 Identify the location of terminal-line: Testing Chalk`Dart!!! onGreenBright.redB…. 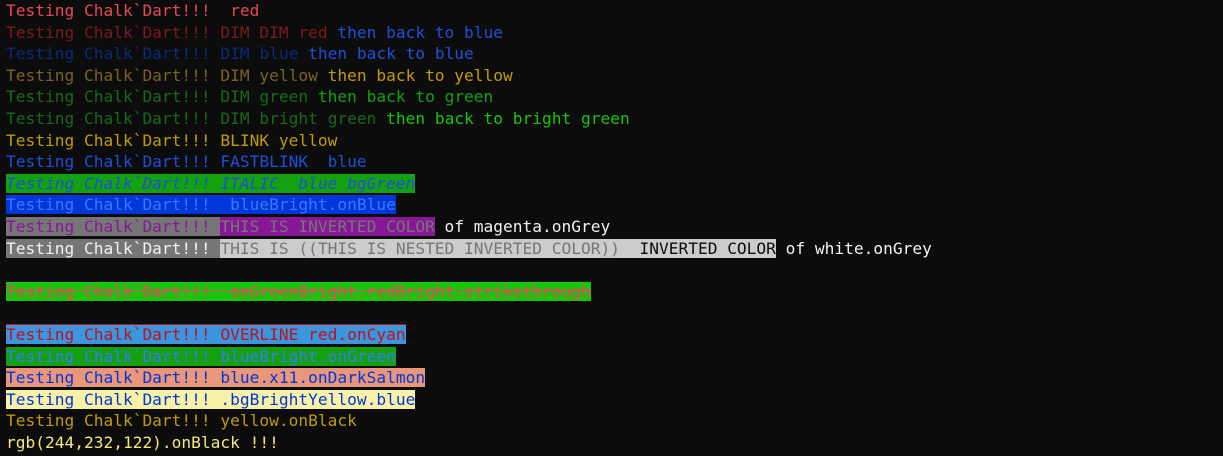
(469, 292).